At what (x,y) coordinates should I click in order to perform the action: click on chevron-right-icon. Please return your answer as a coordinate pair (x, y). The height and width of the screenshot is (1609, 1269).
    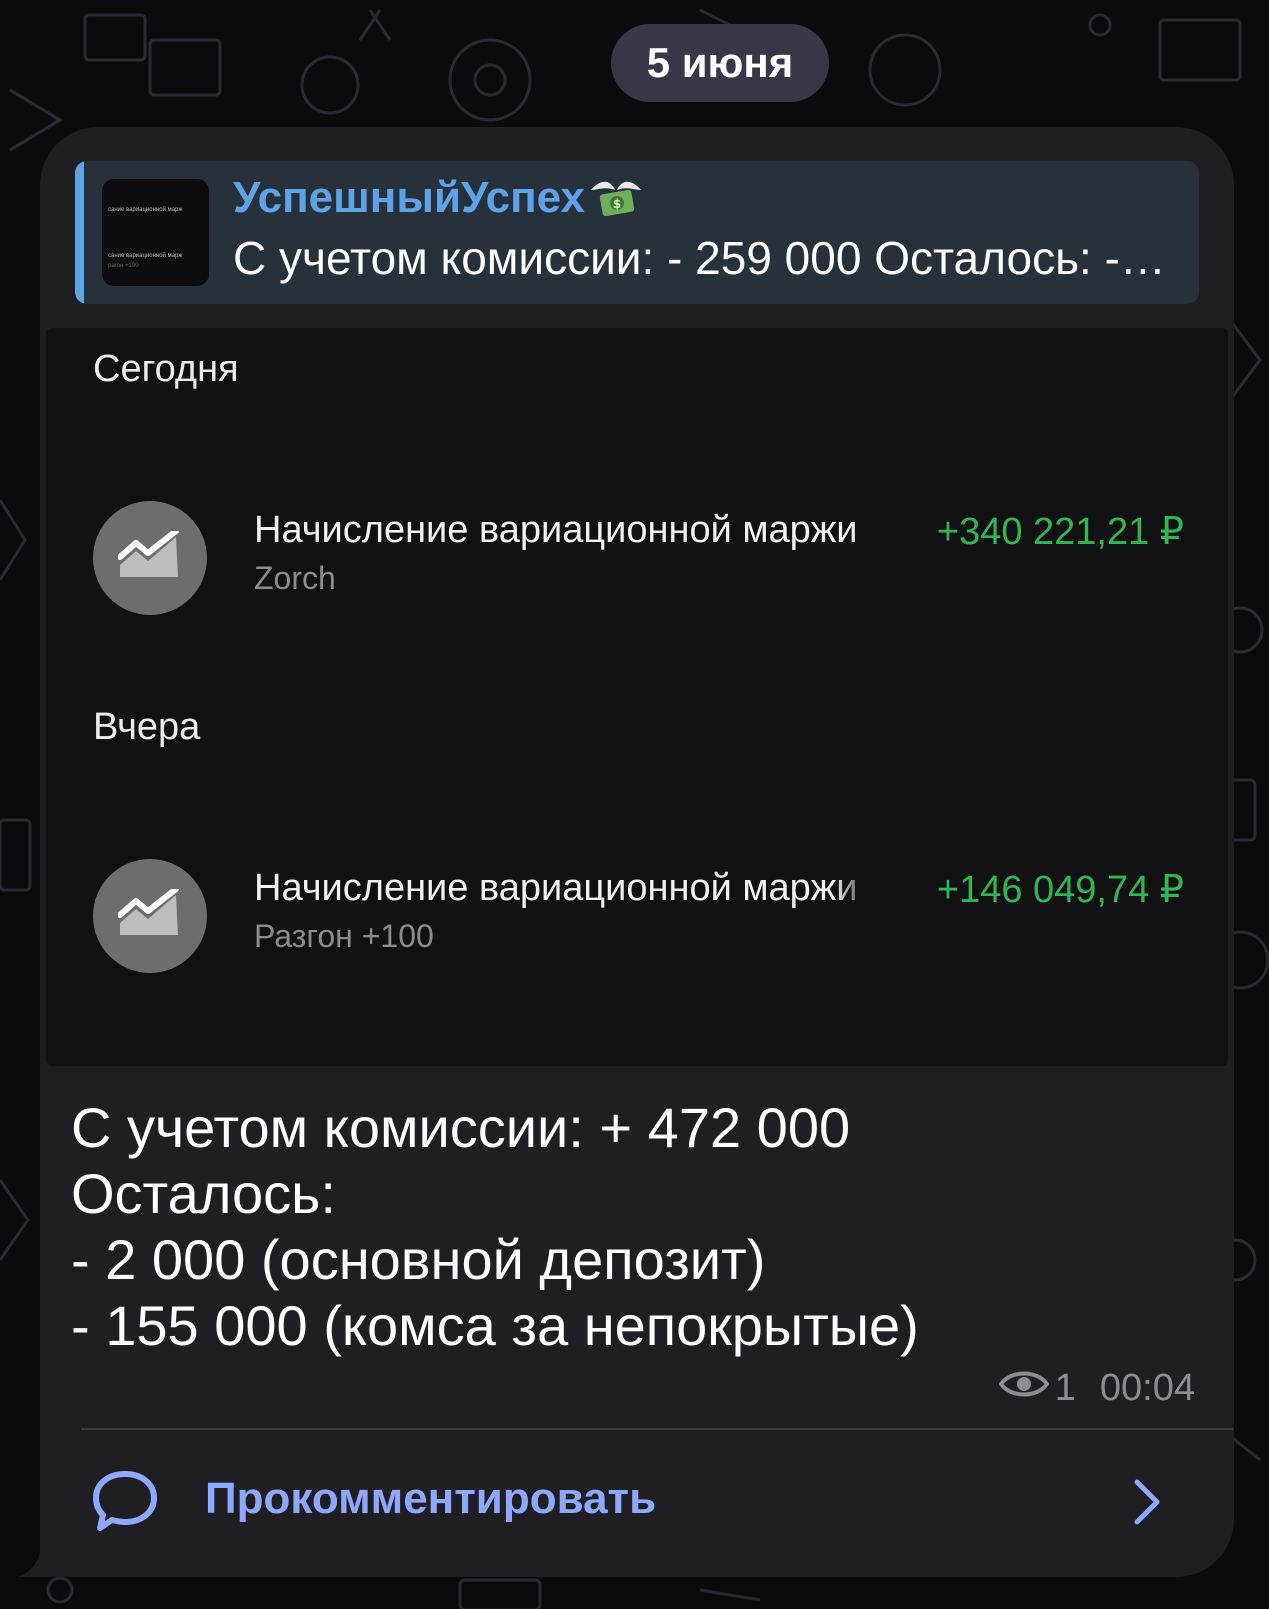
    Looking at the image, I should click on (1147, 1504).